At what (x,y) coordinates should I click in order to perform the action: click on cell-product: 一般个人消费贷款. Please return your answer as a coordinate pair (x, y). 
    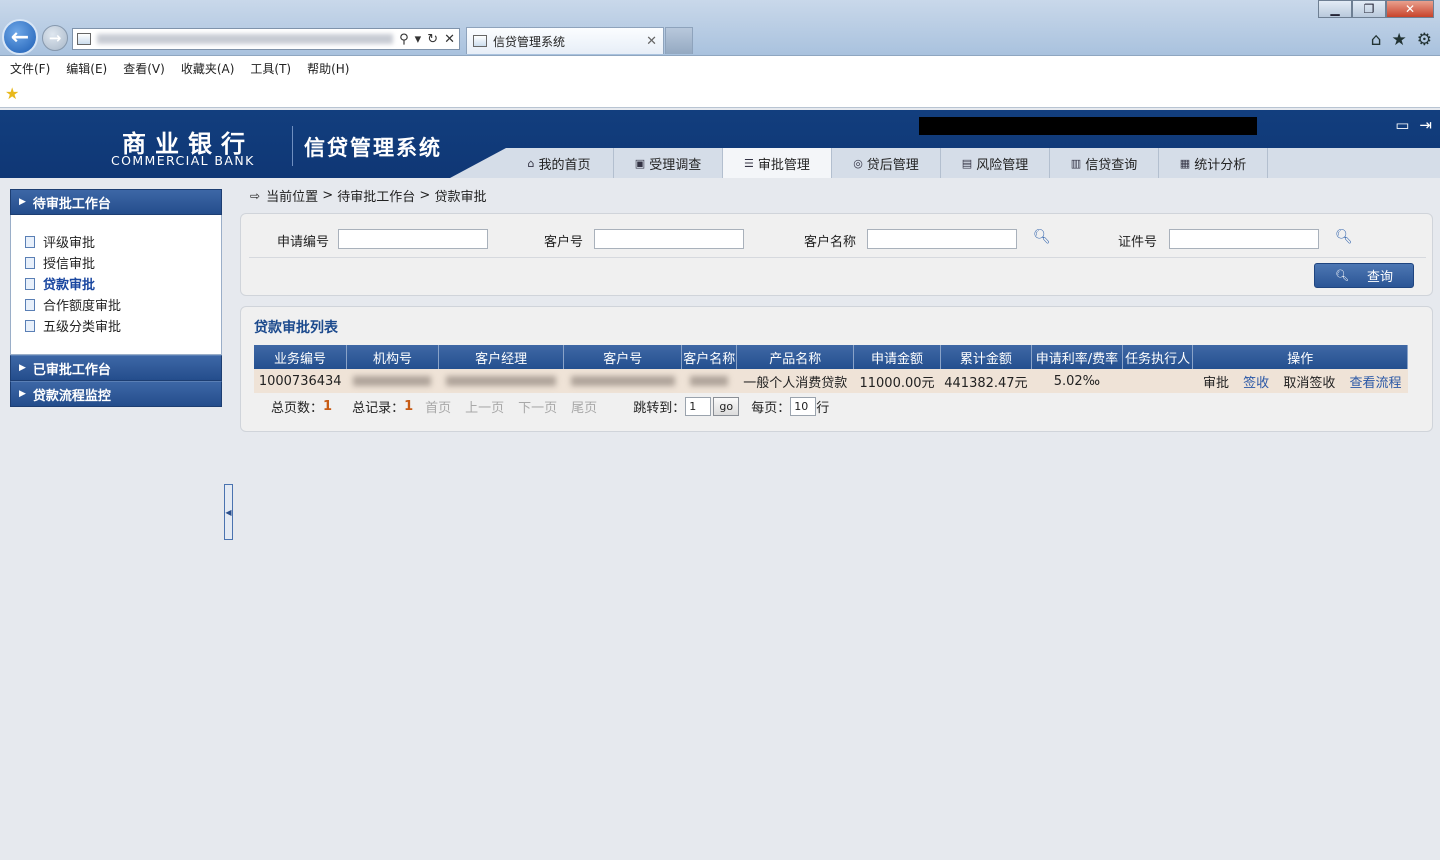
    Looking at the image, I should click on (795, 381).